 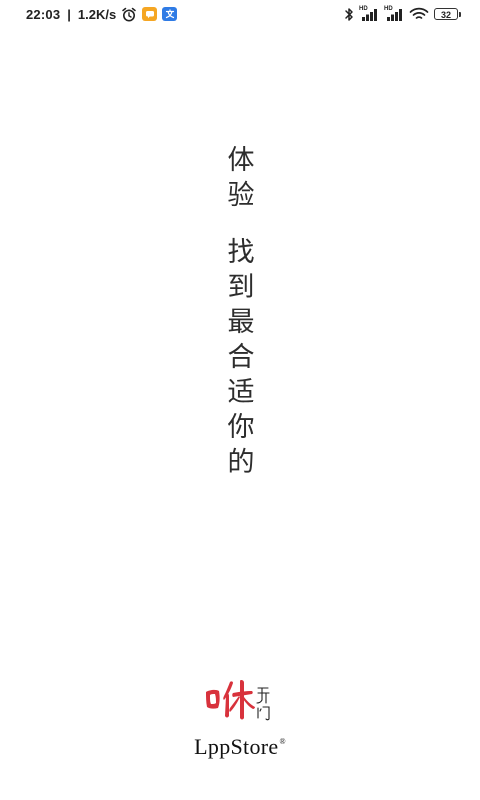 I want to click on slogan-char: 合, so click(x=241, y=357).